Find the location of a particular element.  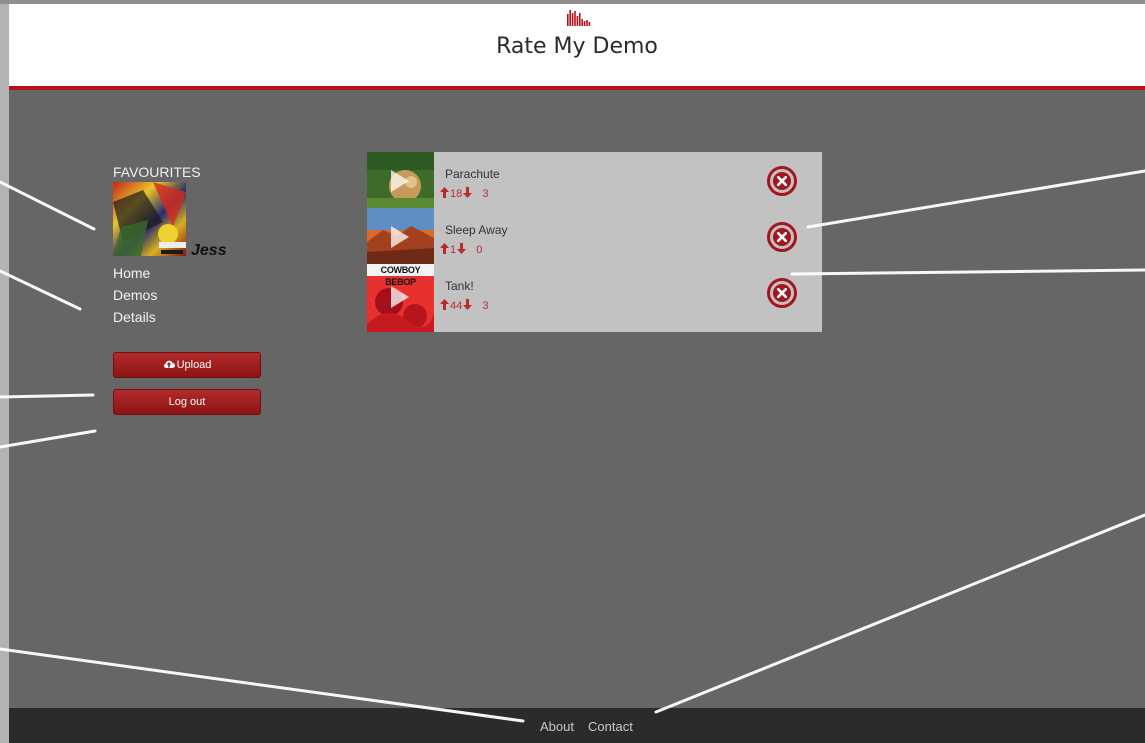

demo-thumbnail: COWBOY BEBOP is located at coordinates (400, 298).